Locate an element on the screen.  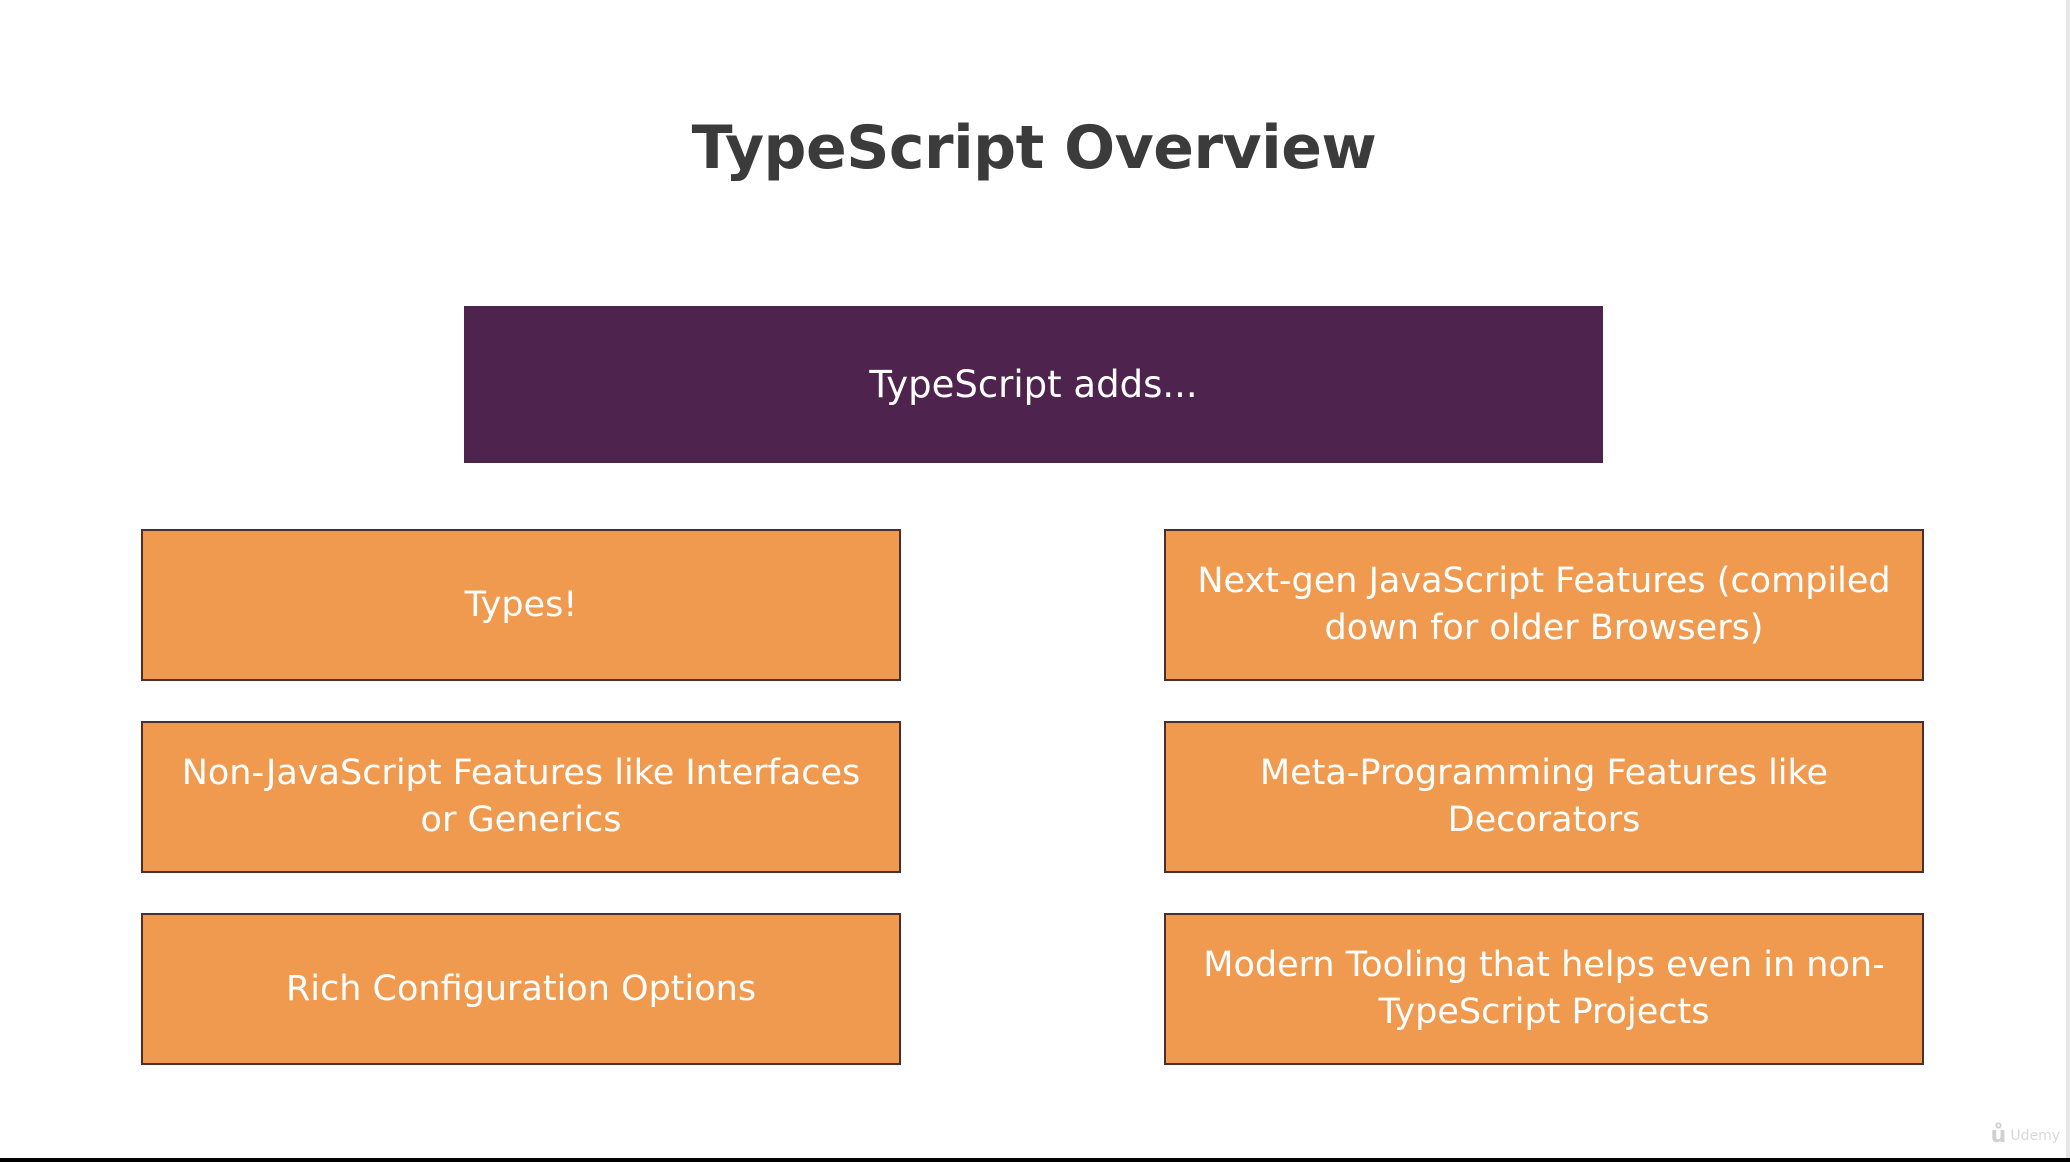
feature-label: Types! is located at coordinates (521, 604).